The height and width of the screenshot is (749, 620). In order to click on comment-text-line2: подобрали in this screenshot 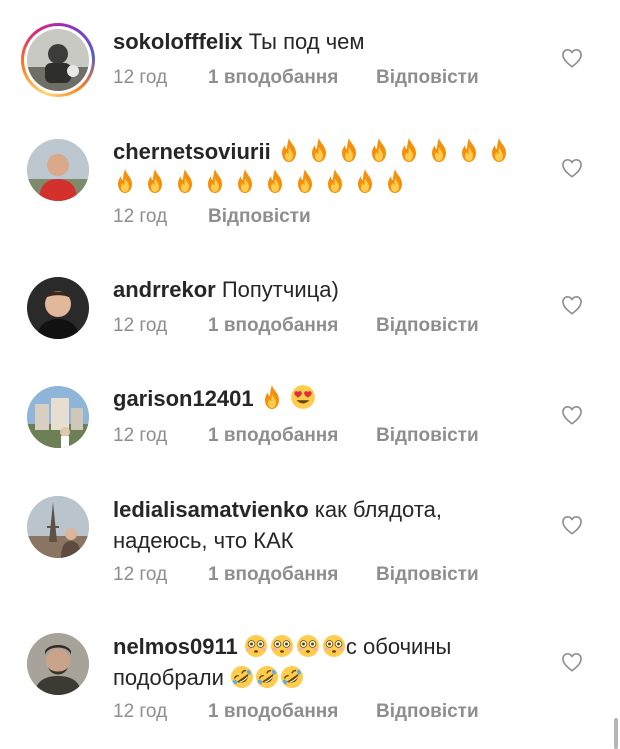, I will do `click(168, 677)`.